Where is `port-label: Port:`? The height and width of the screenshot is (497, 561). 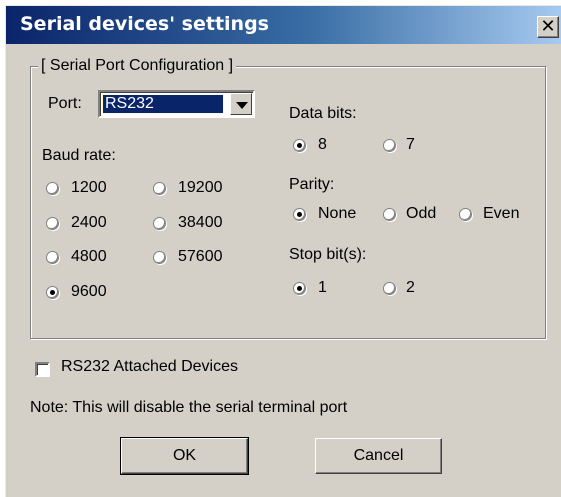 port-label: Port: is located at coordinates (65, 103).